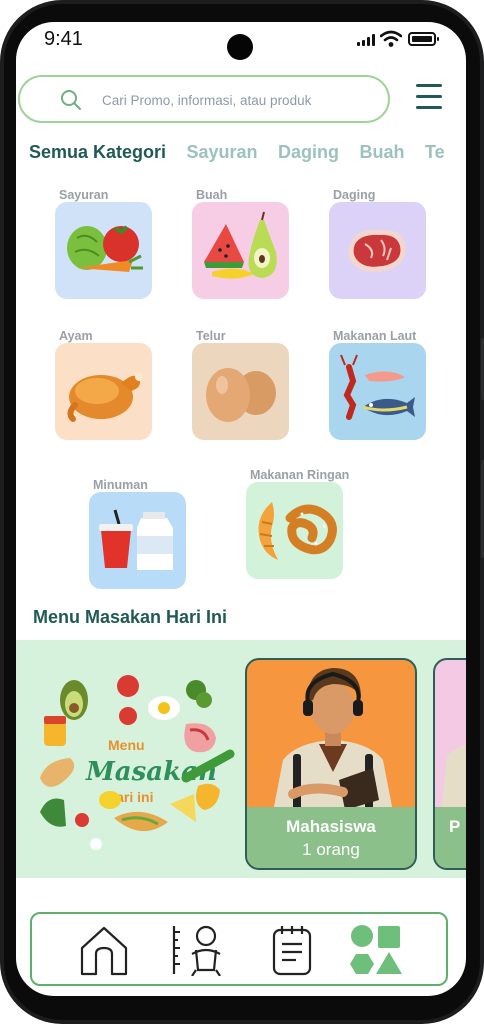  I want to click on wifi-icon, so click(391, 38).